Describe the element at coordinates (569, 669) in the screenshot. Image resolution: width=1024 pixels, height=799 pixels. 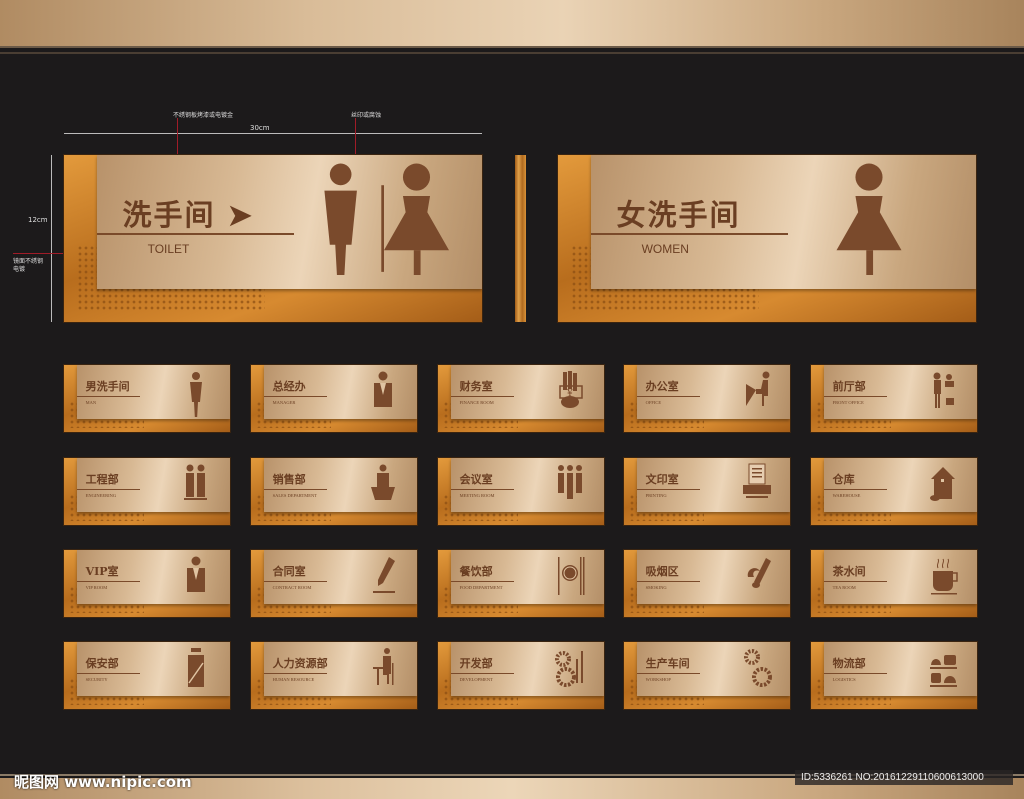
I see `gears-tools-icon` at that location.